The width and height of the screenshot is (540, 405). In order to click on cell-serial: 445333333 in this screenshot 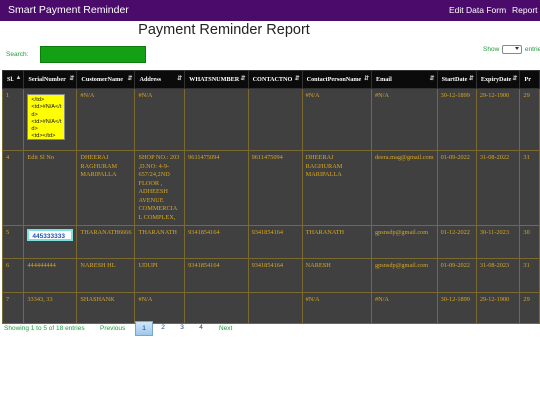, I will do `click(50, 242)`.